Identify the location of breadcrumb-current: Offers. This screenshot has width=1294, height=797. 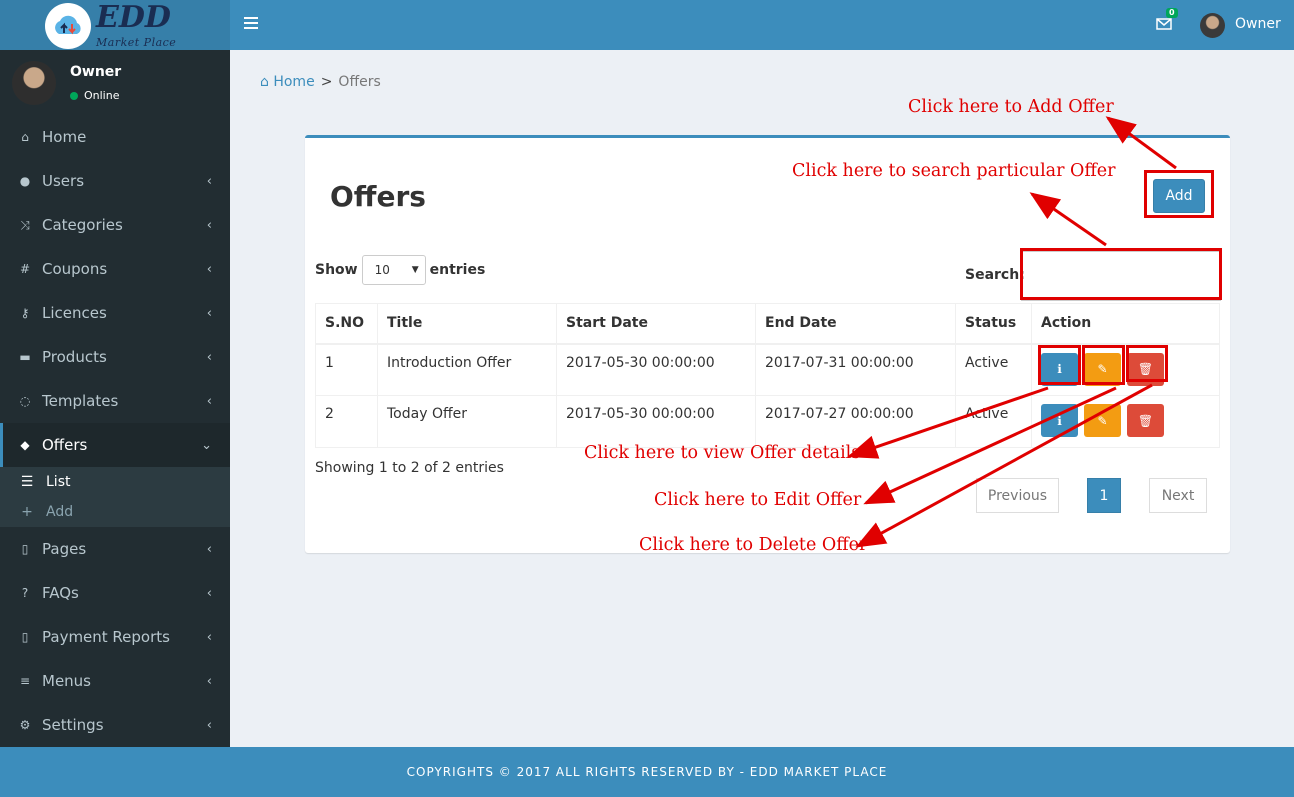
(359, 82).